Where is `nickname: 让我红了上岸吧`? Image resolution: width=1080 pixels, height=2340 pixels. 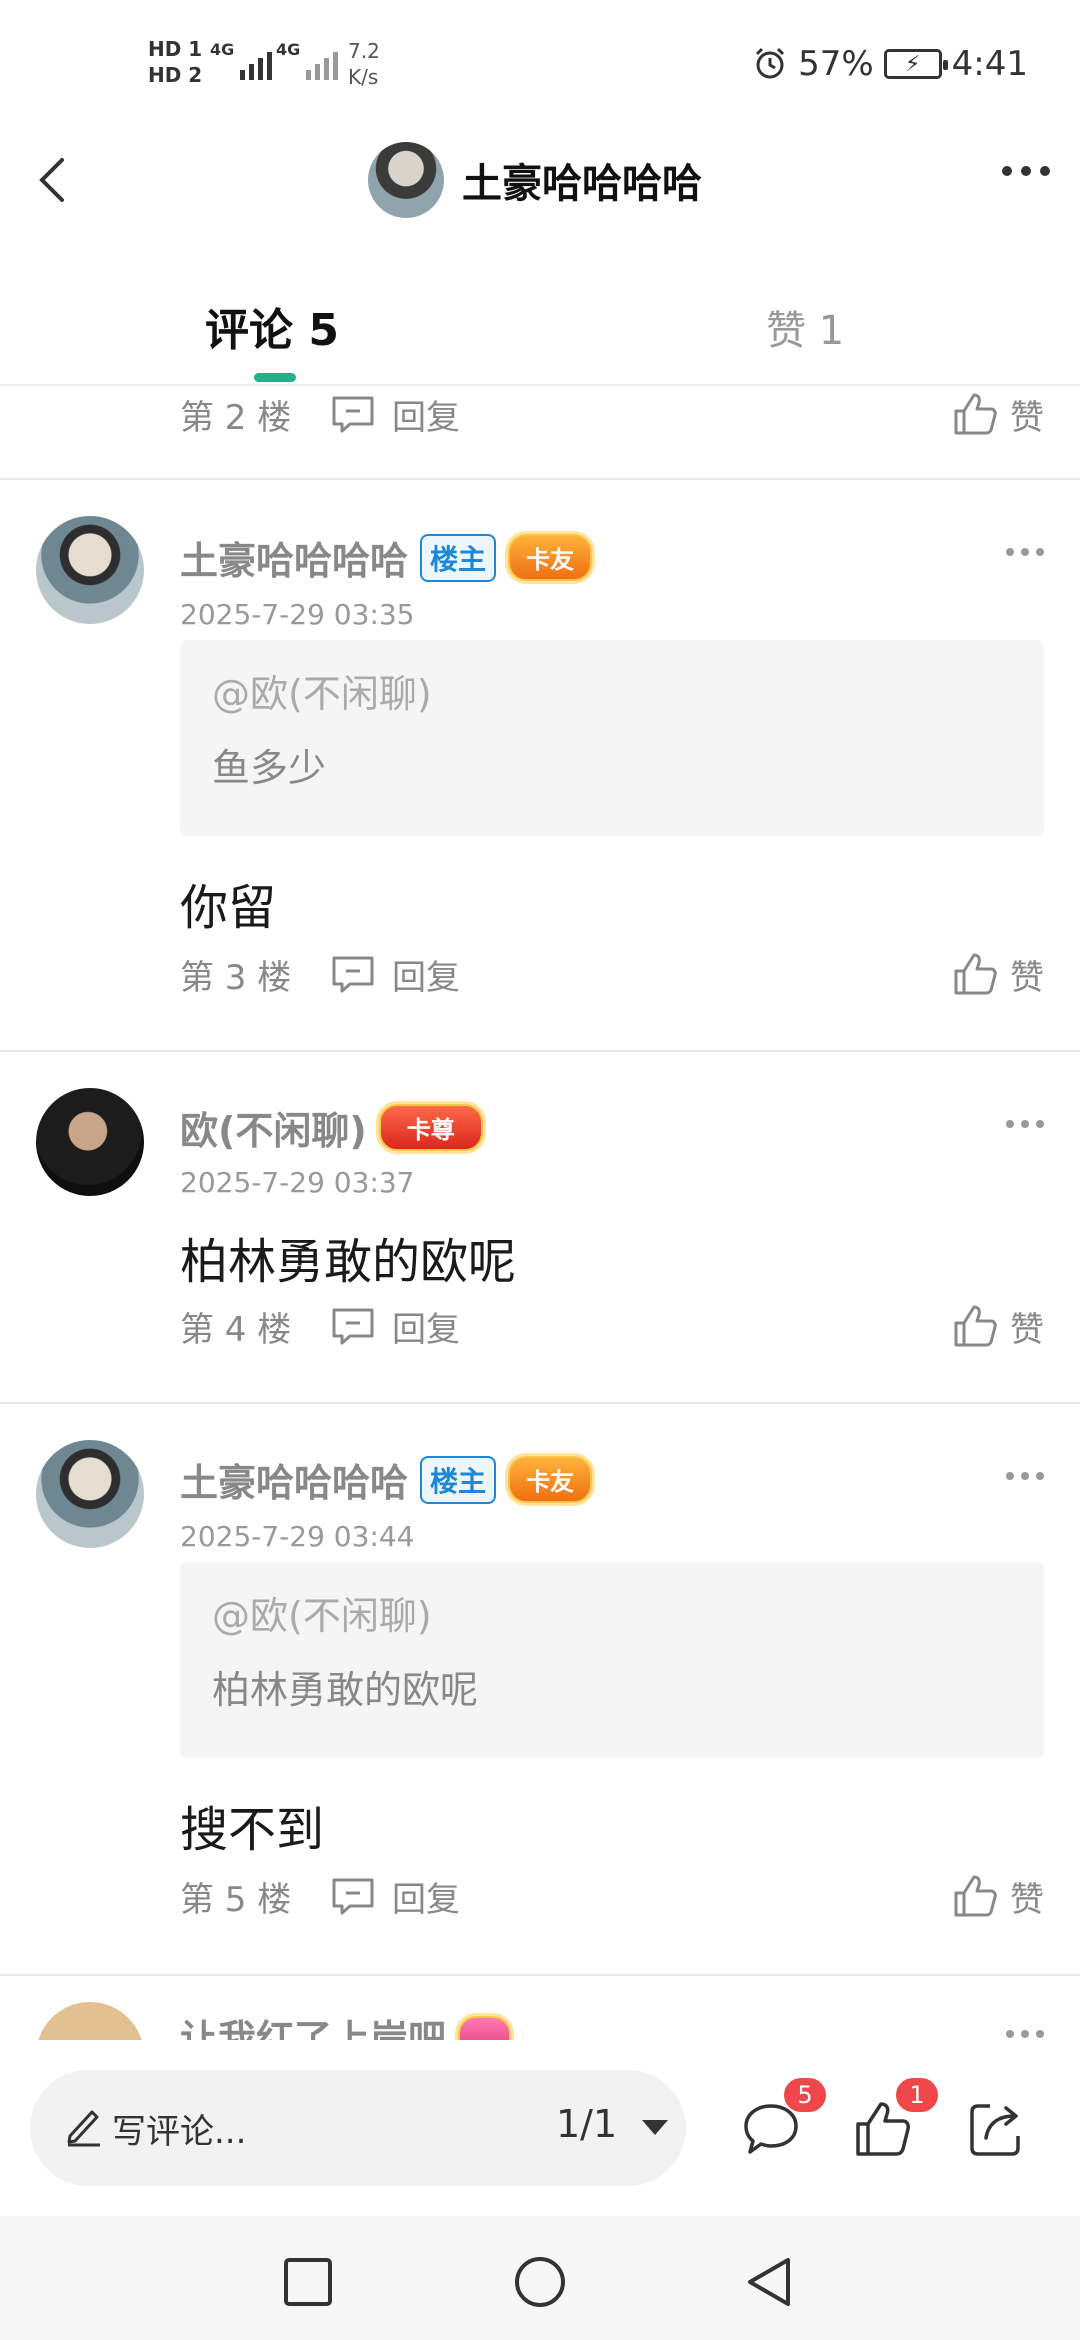
nickname: 让我红了上岸吧 is located at coordinates (313, 2024).